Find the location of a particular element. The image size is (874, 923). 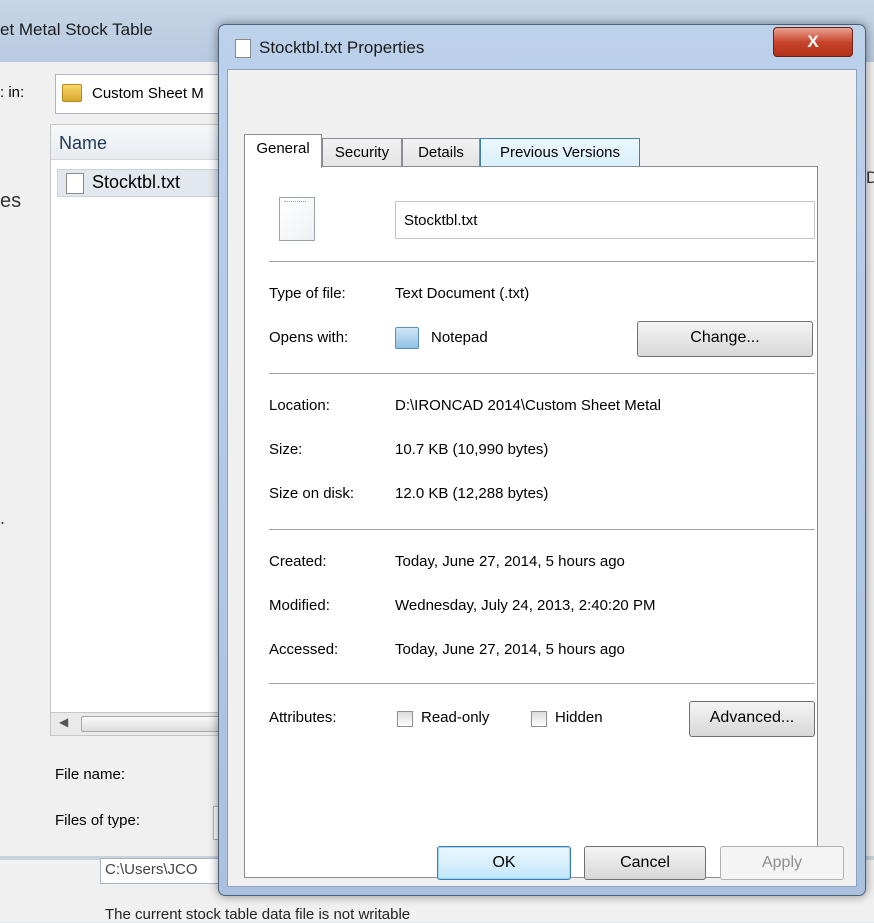

location-label: Location: is located at coordinates (299, 405).